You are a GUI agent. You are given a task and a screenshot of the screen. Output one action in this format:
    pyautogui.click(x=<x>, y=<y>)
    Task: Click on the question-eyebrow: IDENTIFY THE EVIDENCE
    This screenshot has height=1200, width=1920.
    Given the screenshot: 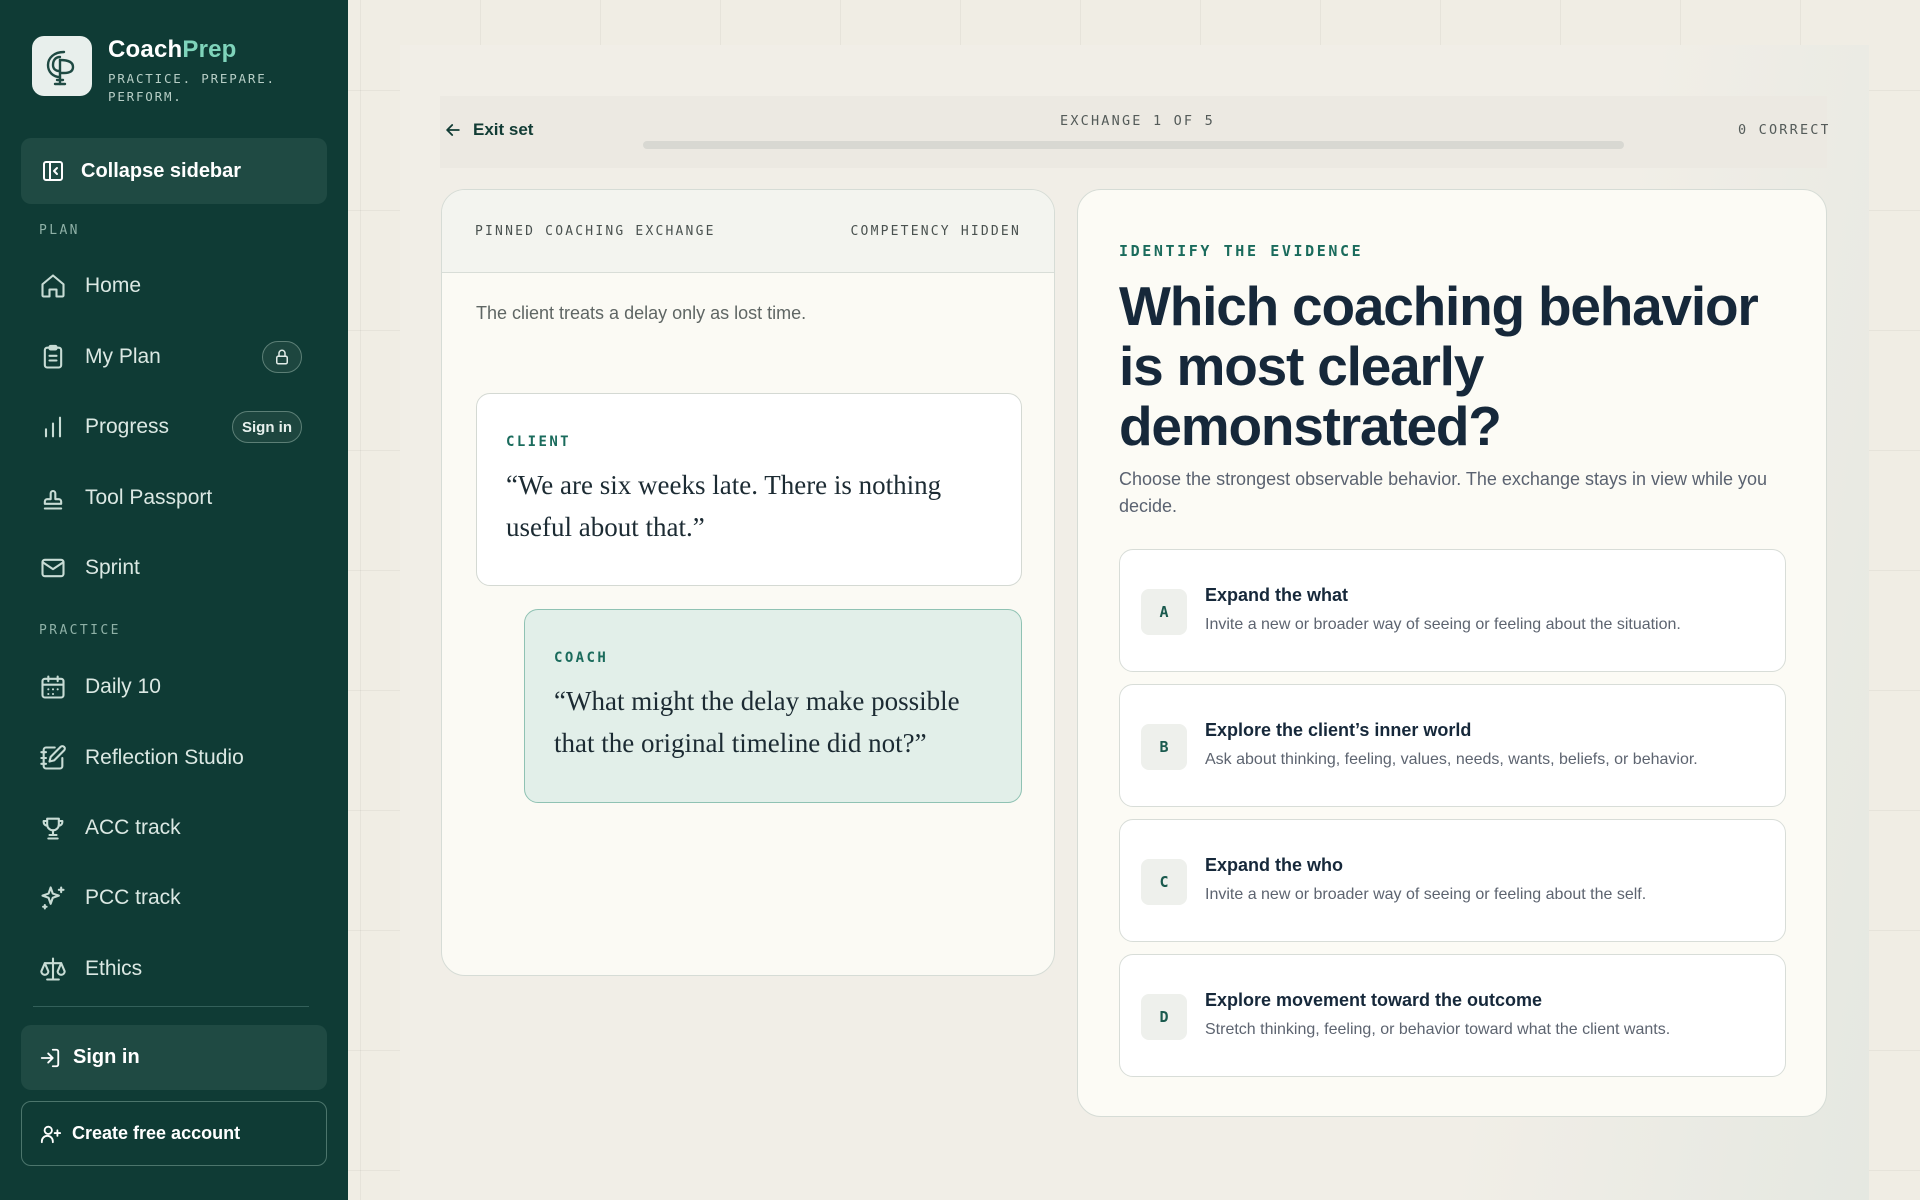 What is the action you would take?
    pyautogui.click(x=1241, y=251)
    